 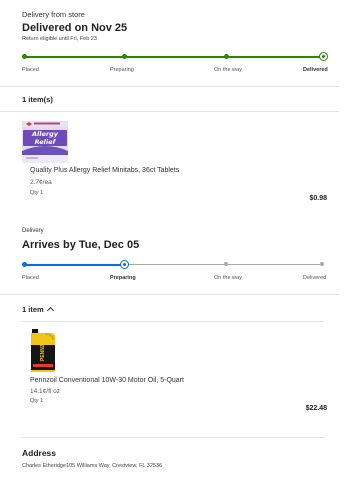 I want to click on product-image-text: Allergy Relief, so click(x=45, y=138).